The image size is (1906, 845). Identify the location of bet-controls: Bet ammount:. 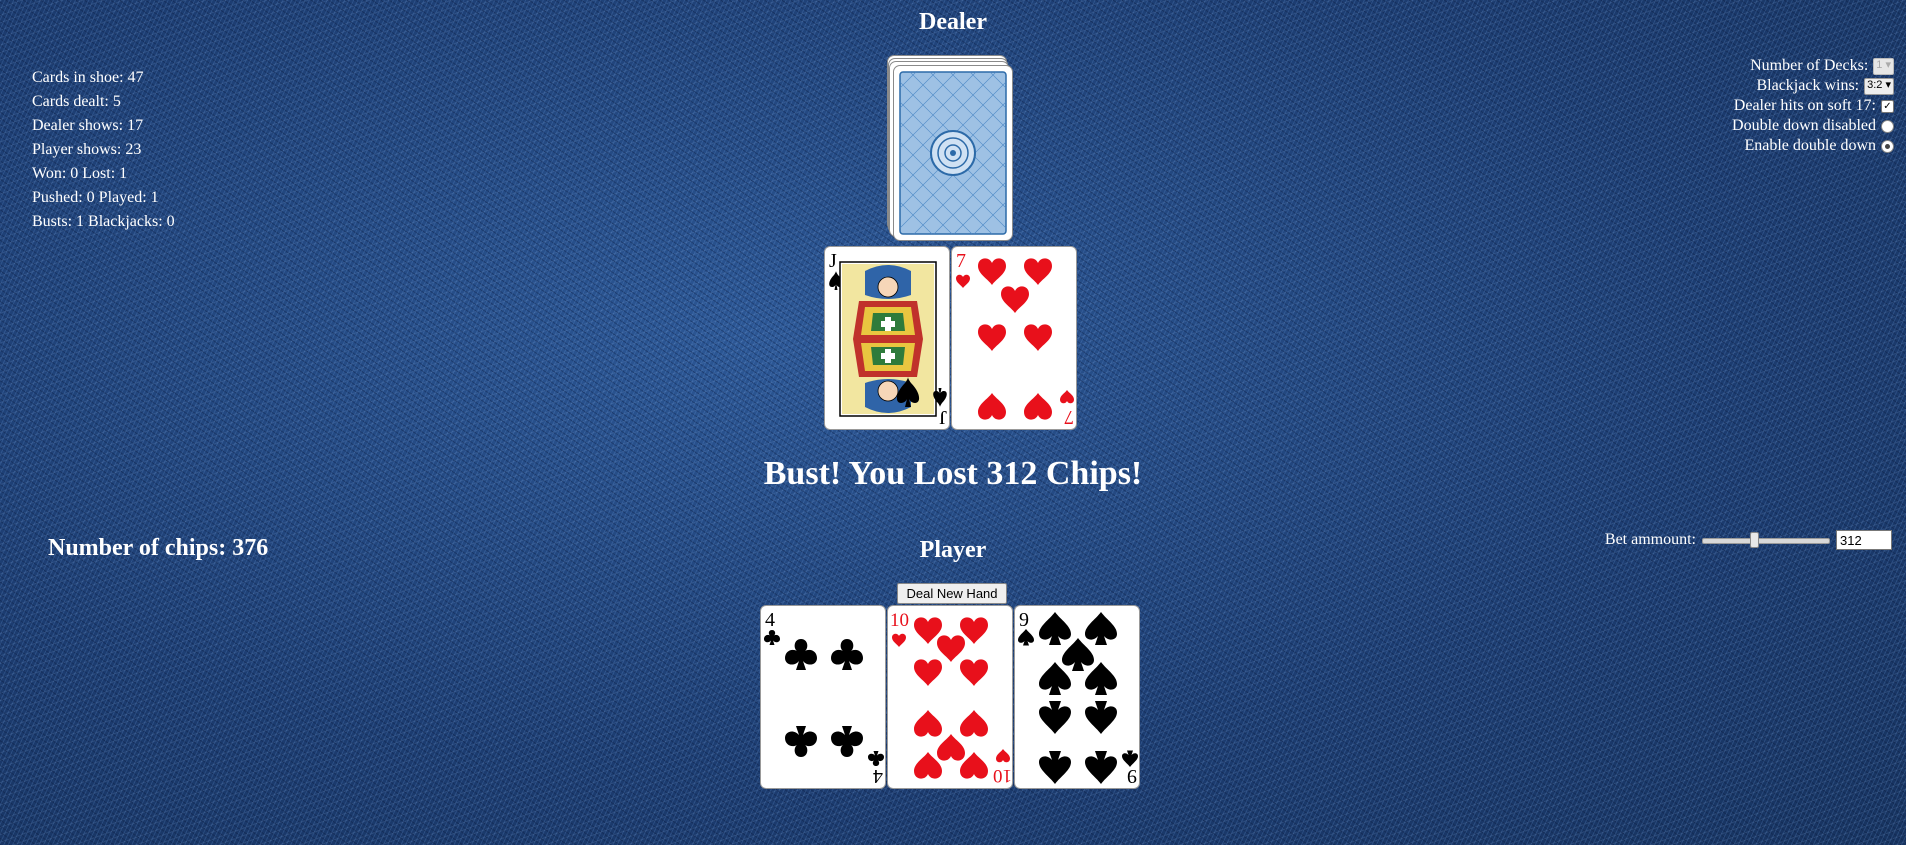
(1748, 540).